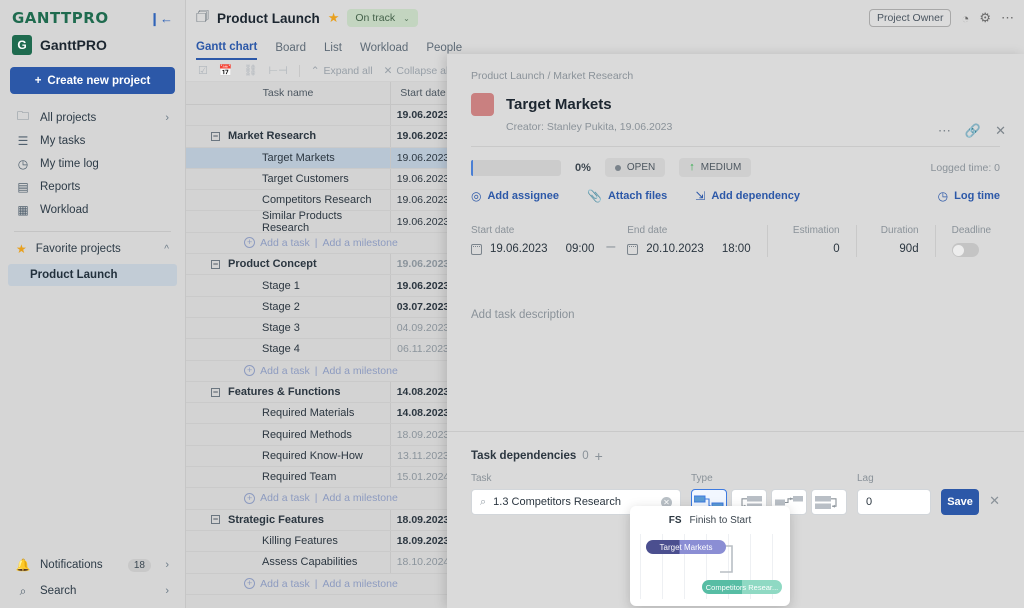  I want to click on tab-label: People, so click(444, 48).